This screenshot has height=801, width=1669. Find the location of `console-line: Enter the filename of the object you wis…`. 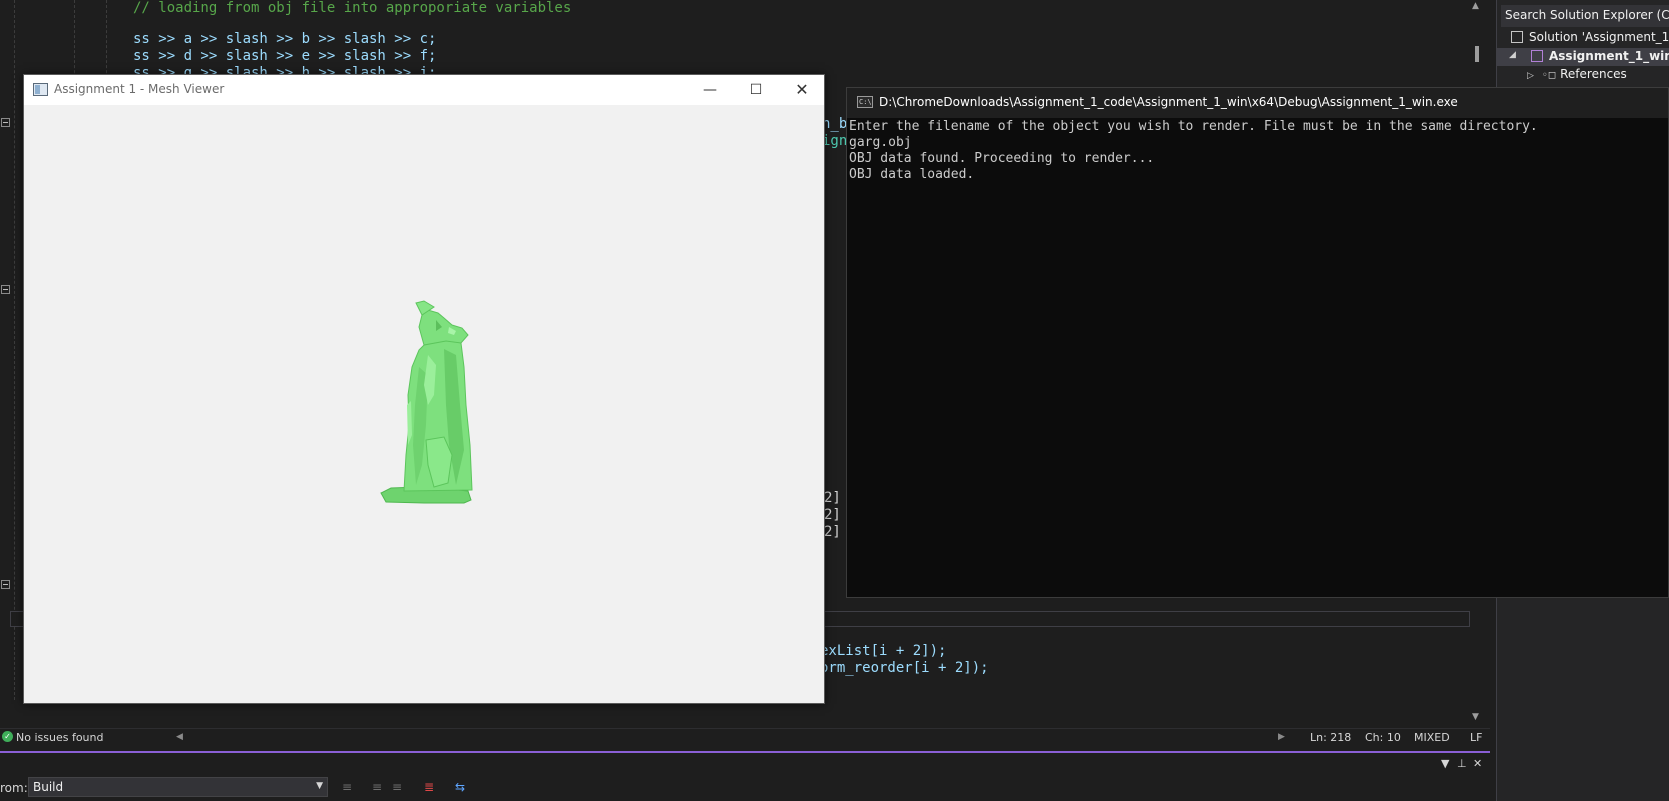

console-line: Enter the filename of the object you wis… is located at coordinates (1193, 126).